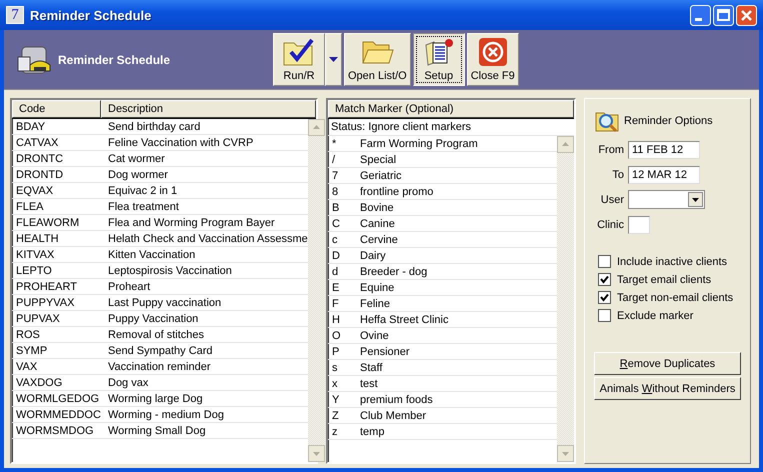  I want to click on table-cell-text: Bovine, so click(377, 208).